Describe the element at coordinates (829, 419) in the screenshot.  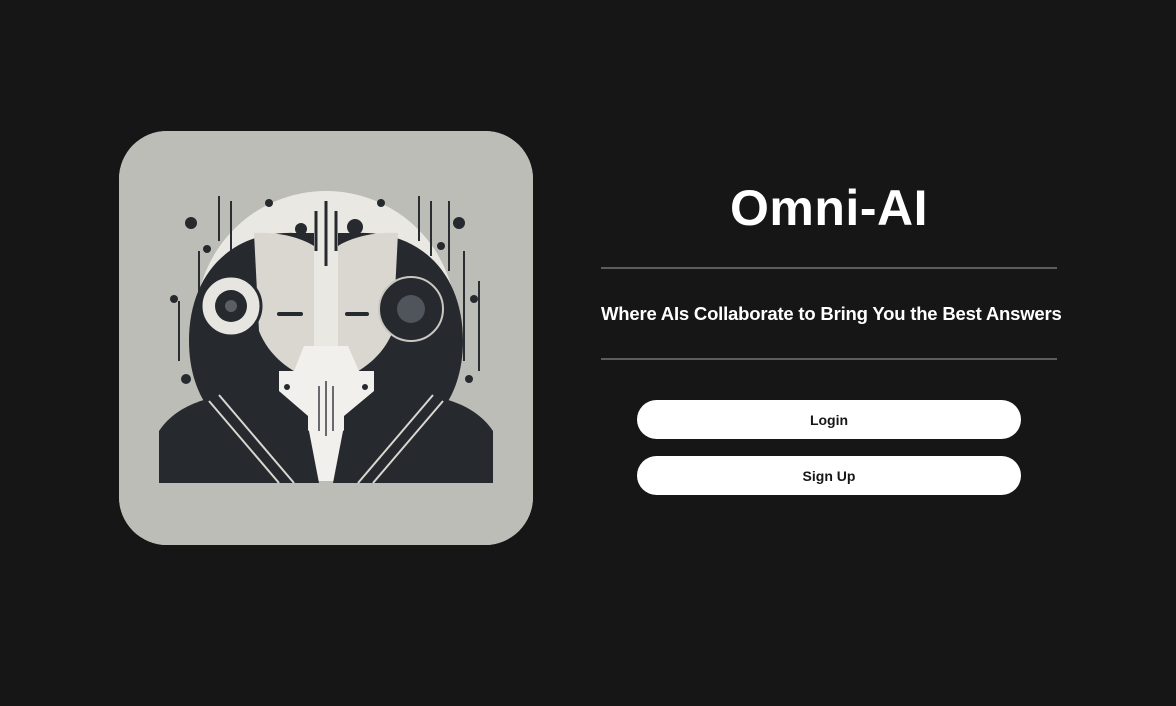
I see `login-button: Login` at that location.